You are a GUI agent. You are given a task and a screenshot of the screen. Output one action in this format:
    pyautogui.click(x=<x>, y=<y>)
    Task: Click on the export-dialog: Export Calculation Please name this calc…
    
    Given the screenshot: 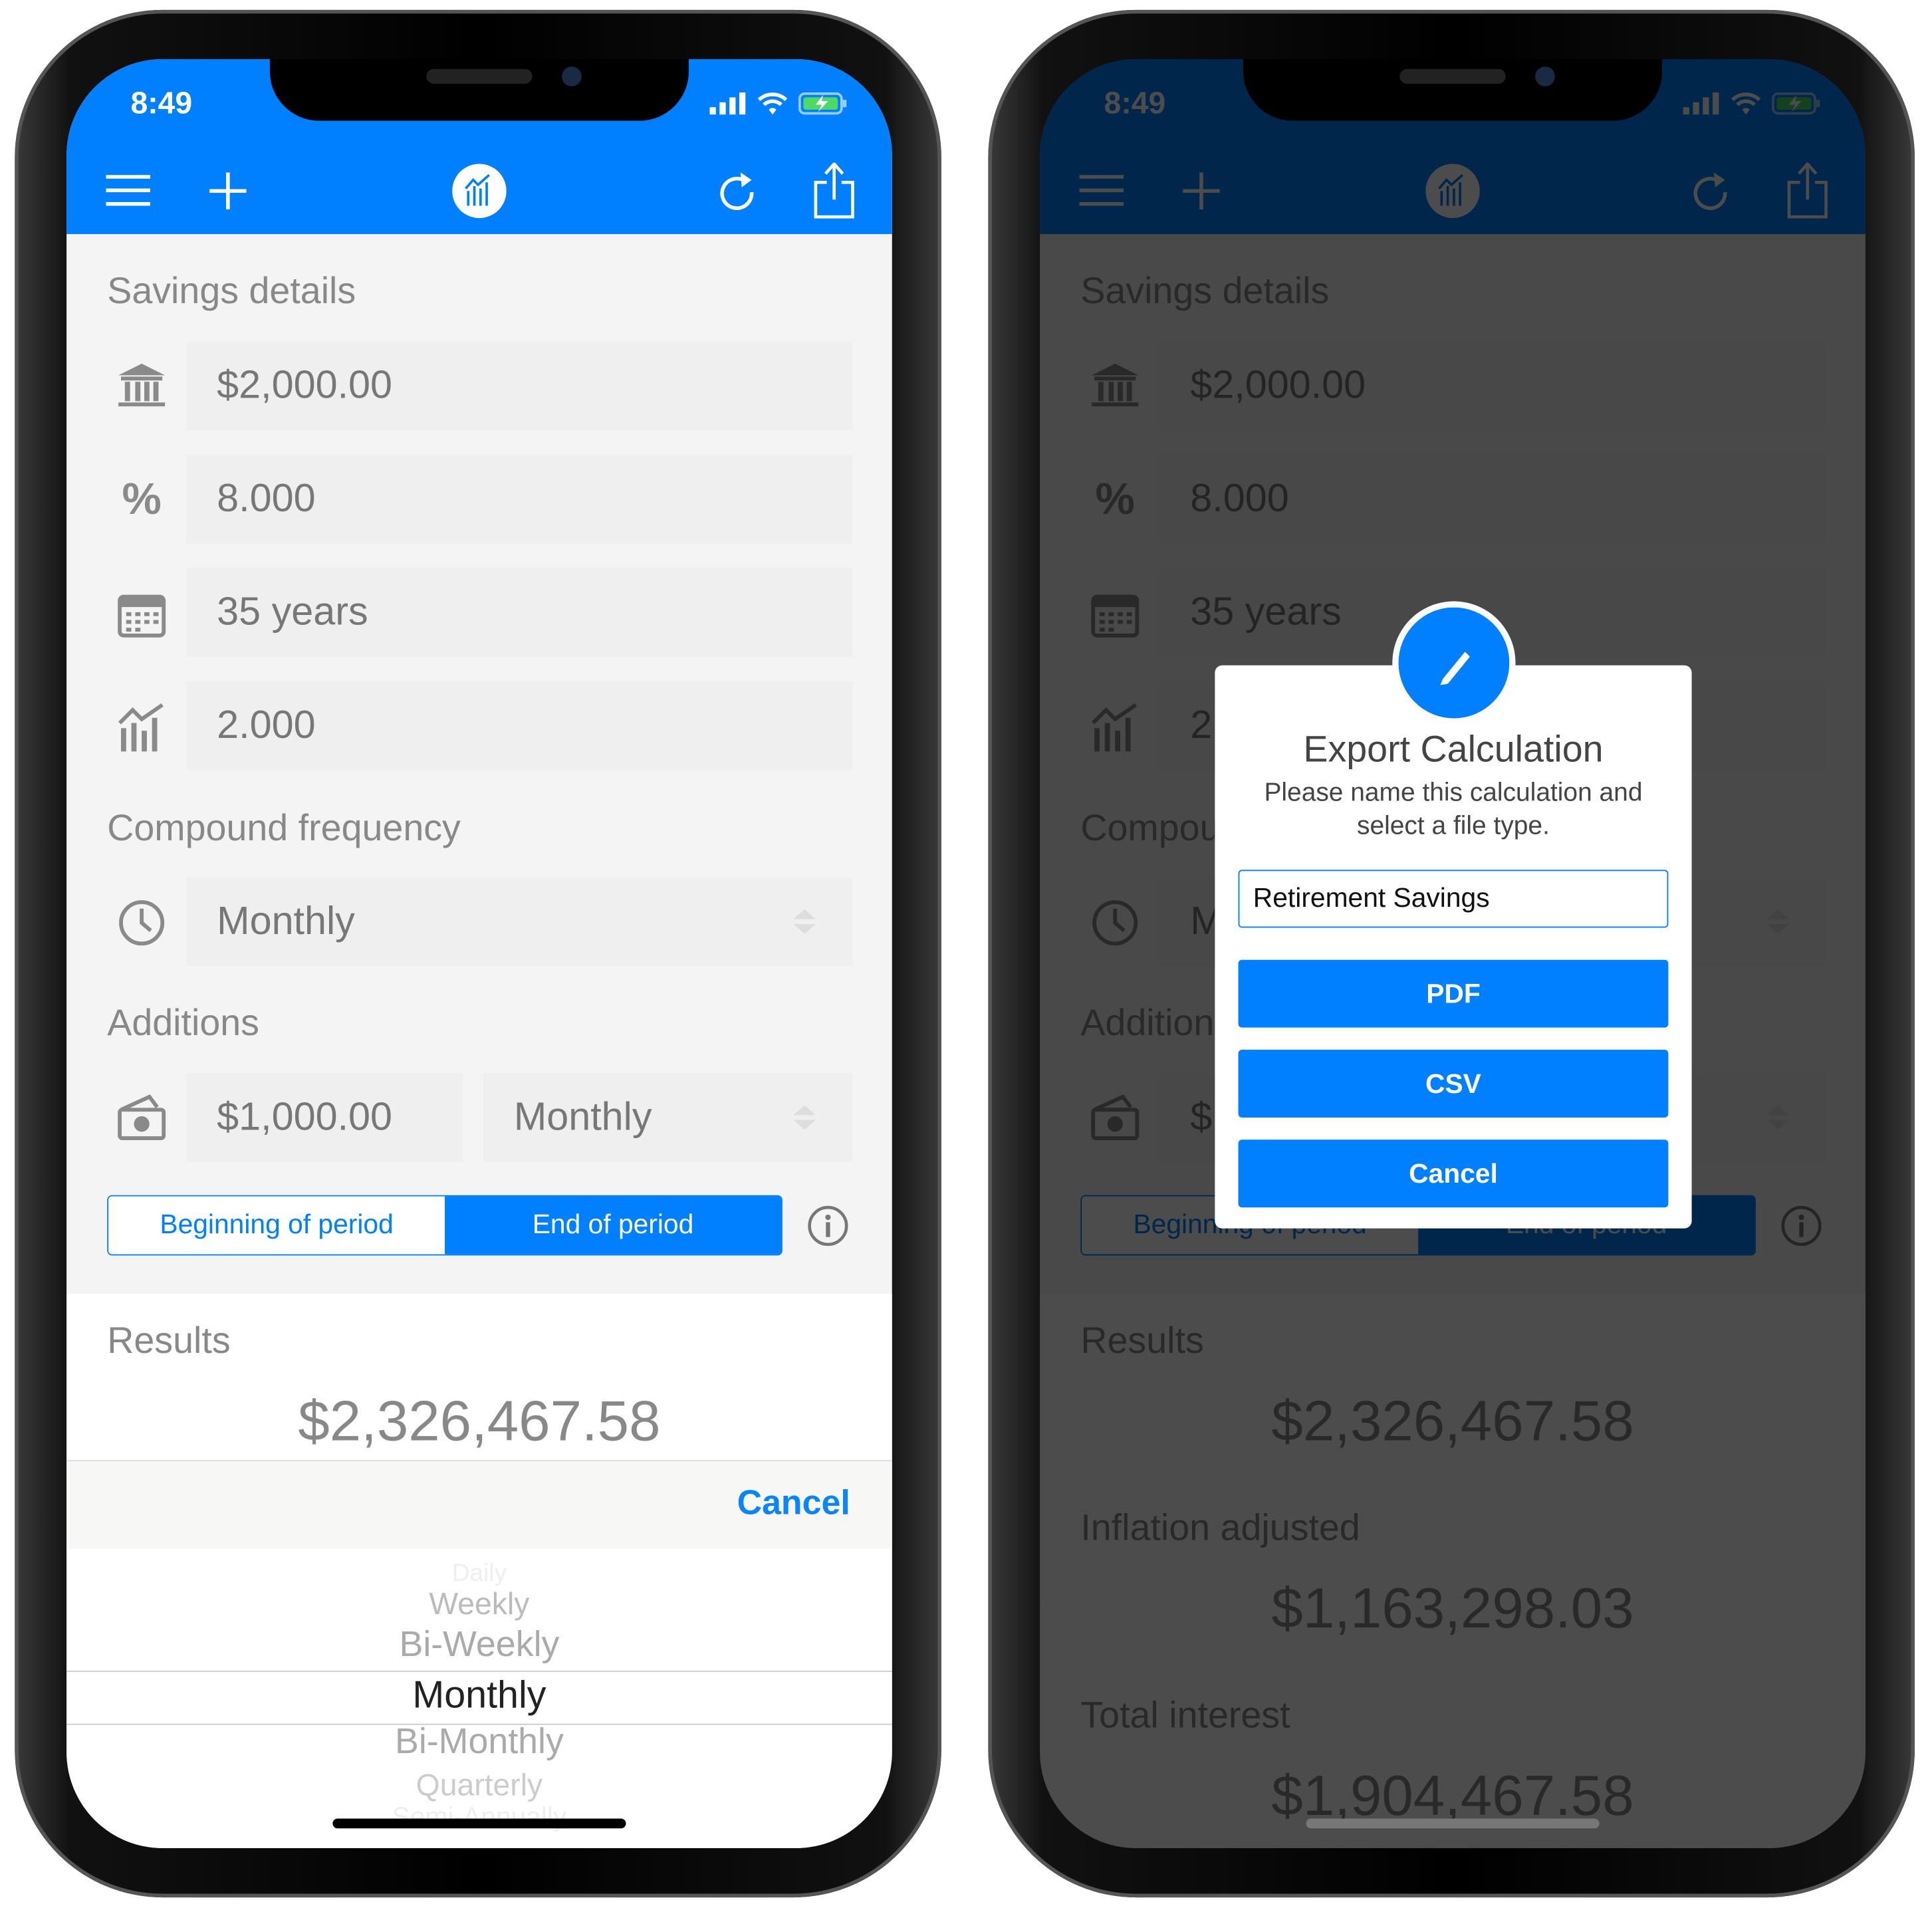 What is the action you would take?
    pyautogui.click(x=1453, y=915)
    